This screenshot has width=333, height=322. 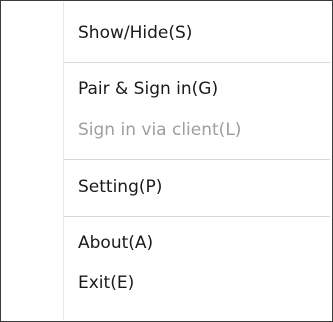 I want to click on menu-item-exit: Exit(E), so click(x=166, y=283).